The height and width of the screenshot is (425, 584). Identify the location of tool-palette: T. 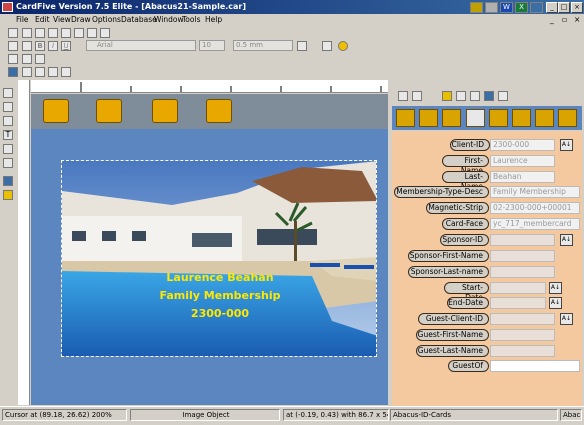
(8, 242).